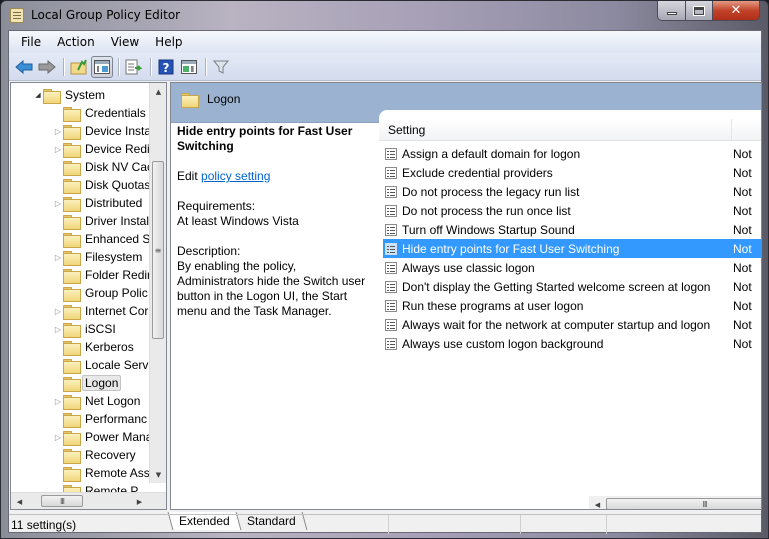 The width and height of the screenshot is (769, 539). Describe the element at coordinates (118, 275) in the screenshot. I see `tree-item-label: Folder Redir` at that location.